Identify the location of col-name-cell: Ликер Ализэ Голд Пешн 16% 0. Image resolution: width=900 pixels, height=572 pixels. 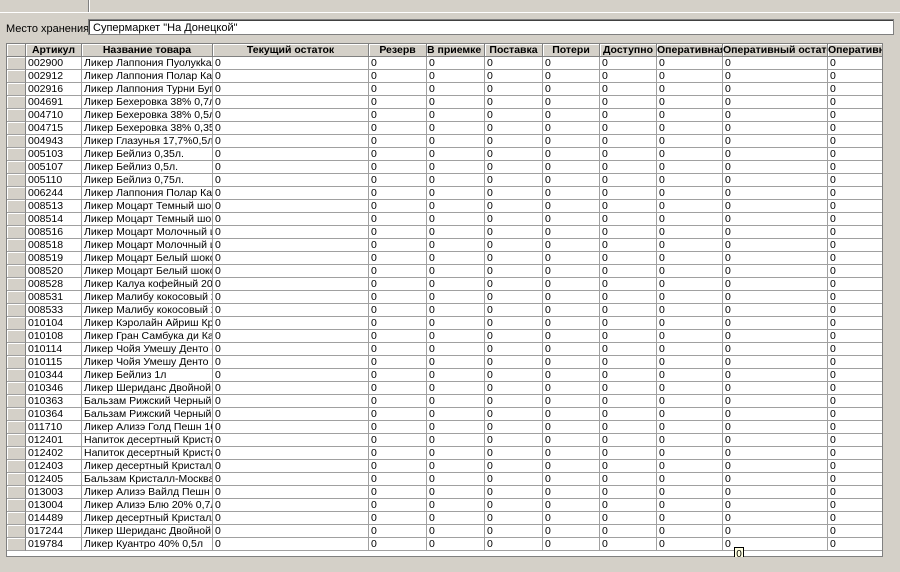
(147, 427).